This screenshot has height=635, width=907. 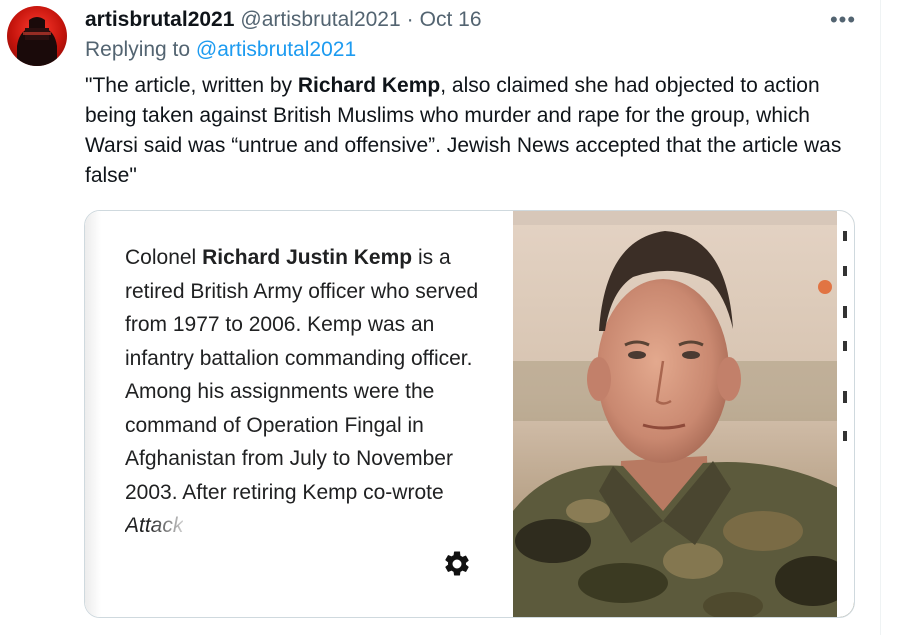 What do you see at coordinates (164, 257) in the screenshot?
I see `card-text-intro: Colonel` at bounding box center [164, 257].